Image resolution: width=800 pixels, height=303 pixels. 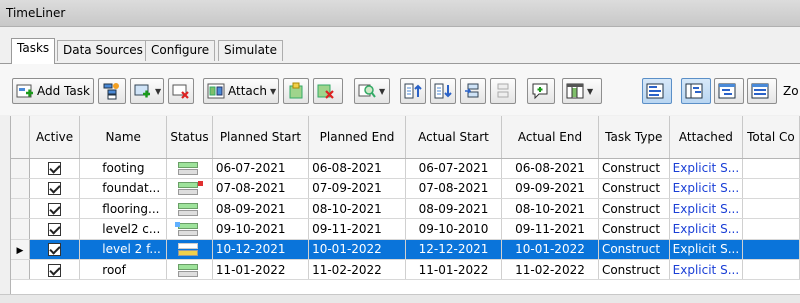 What do you see at coordinates (454, 229) in the screenshot?
I see `actual-start-cell: 09-10-2010` at bounding box center [454, 229].